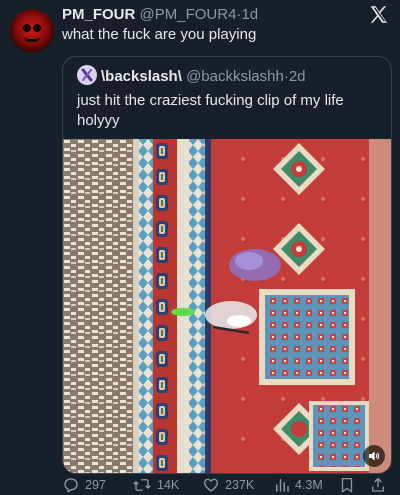  What do you see at coordinates (235, 76) in the screenshot?
I see `quote-author-handle: @backkslashh` at bounding box center [235, 76].